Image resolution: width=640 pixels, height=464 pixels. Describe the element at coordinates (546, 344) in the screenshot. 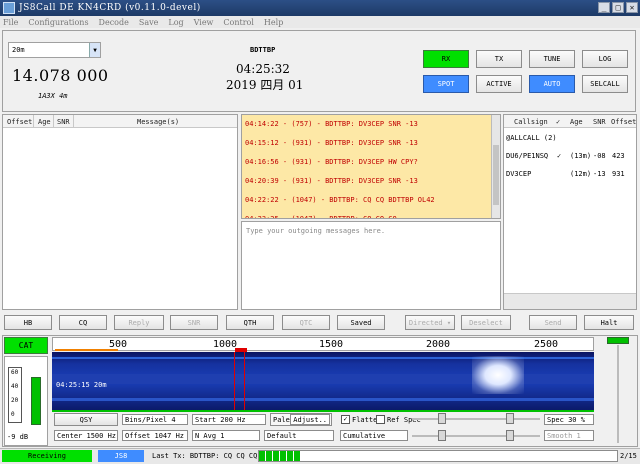

I see `tick-label: 2500` at that location.